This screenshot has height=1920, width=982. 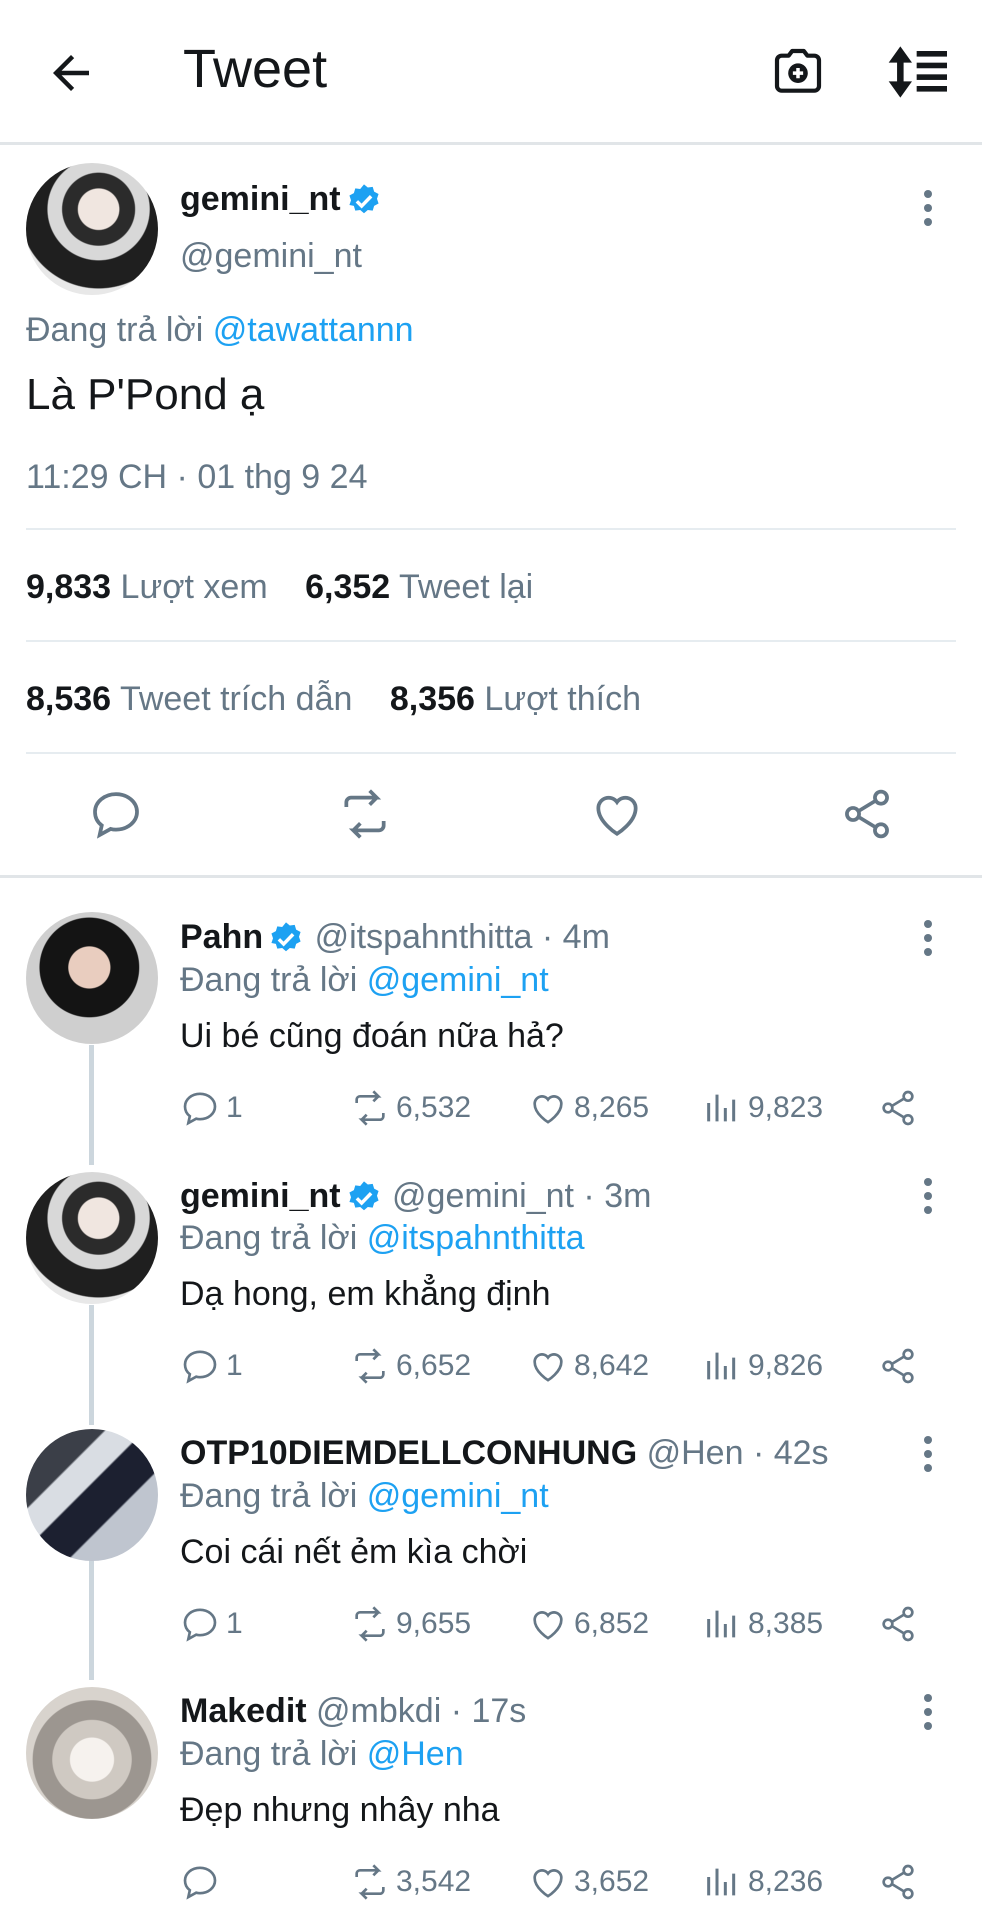 I want to click on reply-header: Makedit @mbkdi · 17s, so click(x=353, y=1711).